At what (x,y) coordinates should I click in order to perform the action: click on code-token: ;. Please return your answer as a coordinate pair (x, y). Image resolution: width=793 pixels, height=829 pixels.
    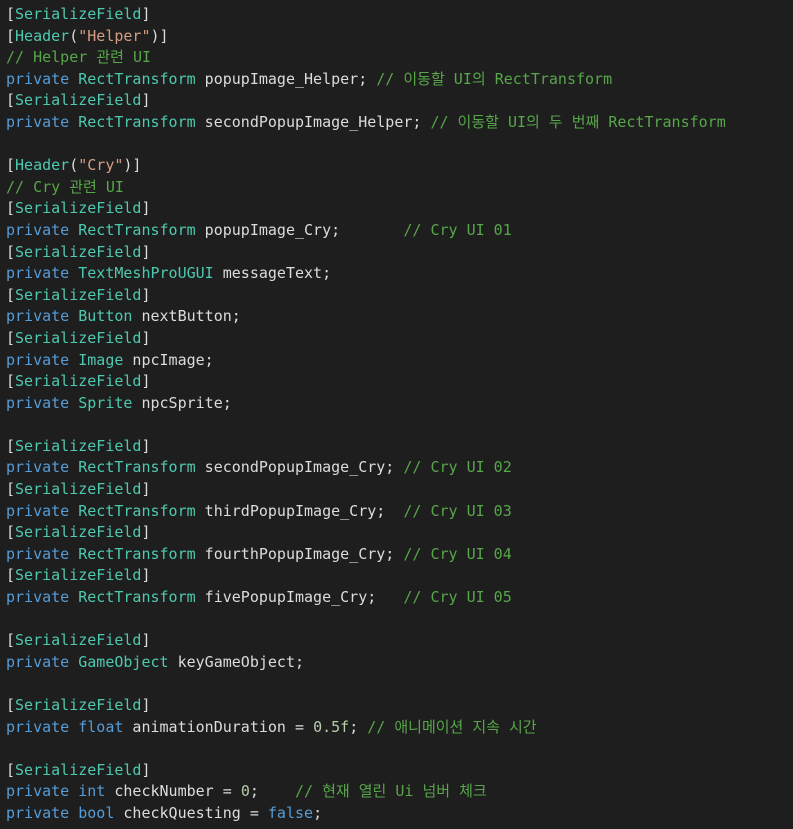
    Looking at the image, I should click on (272, 791).